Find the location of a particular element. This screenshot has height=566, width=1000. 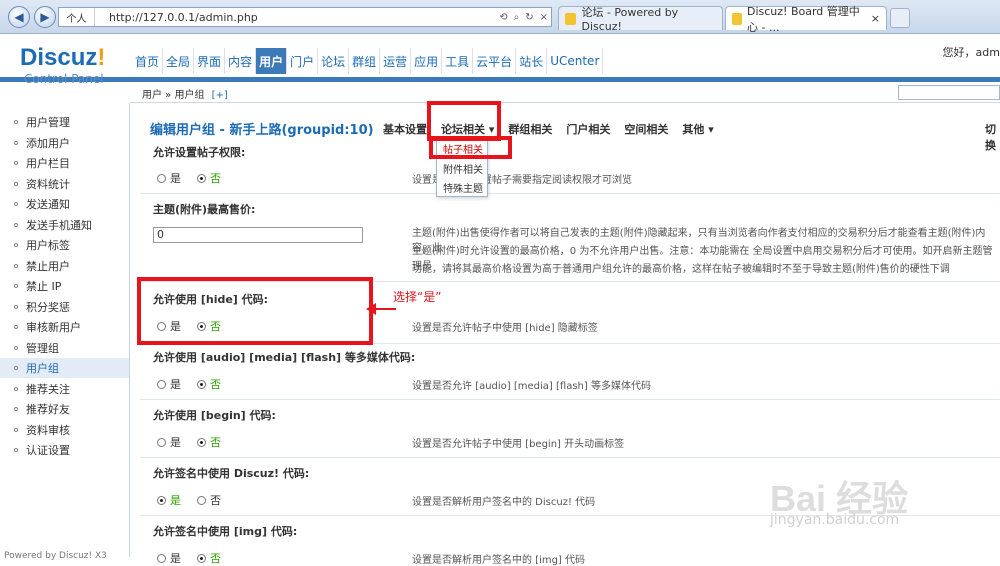

sidebar-item: 推荐关注 is located at coordinates (64, 389).